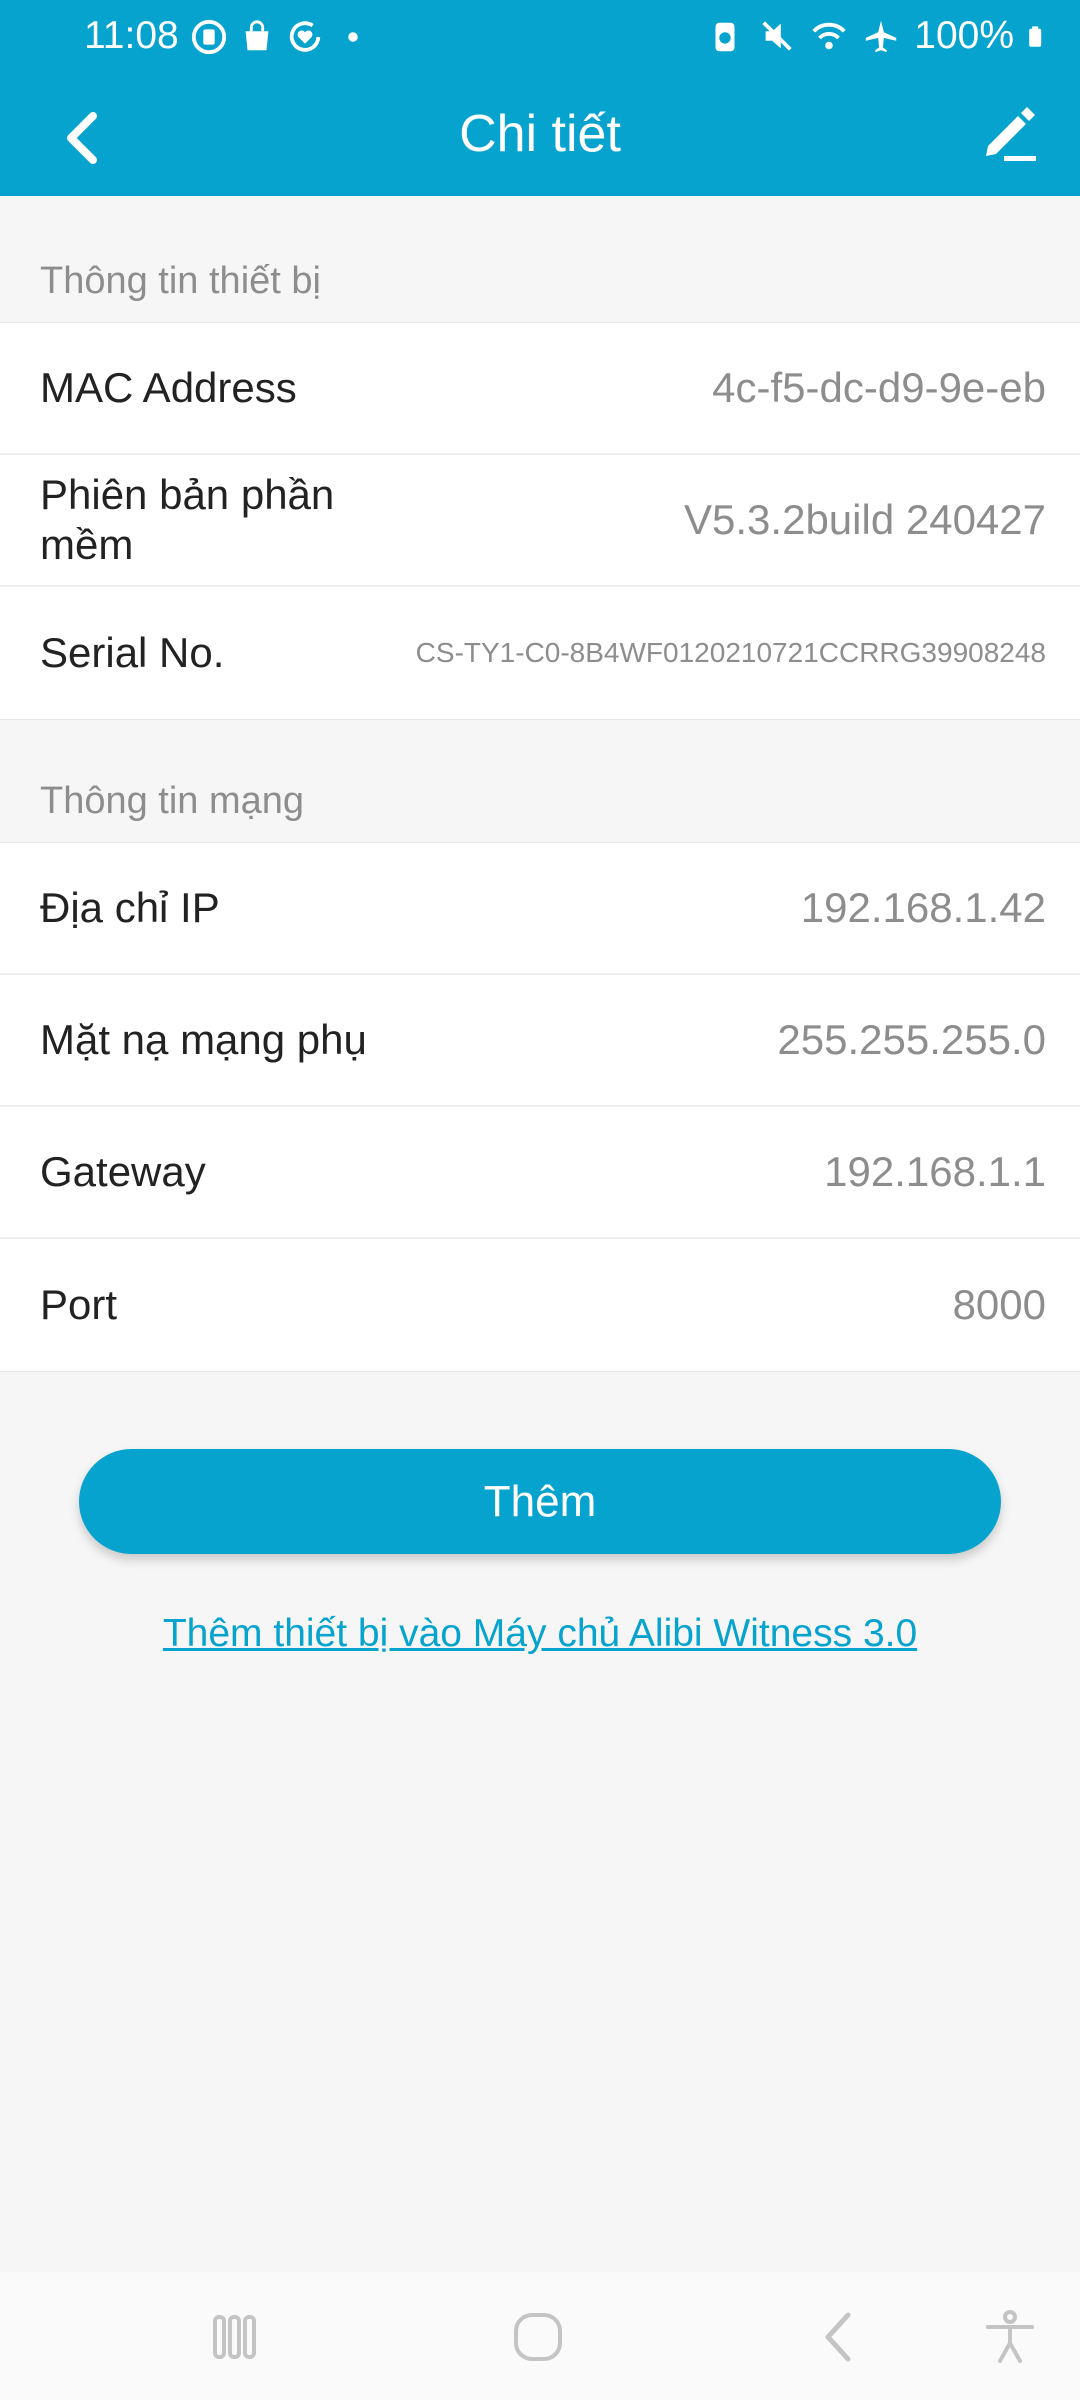 This screenshot has width=1080, height=2400. I want to click on ip-address-label: Địa chỉ IP, so click(130, 907).